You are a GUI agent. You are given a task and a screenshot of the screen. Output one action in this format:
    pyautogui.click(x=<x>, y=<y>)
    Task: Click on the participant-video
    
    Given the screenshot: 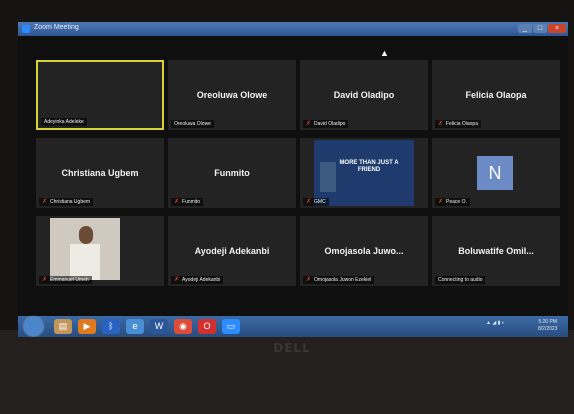 What is the action you would take?
    pyautogui.click(x=85, y=249)
    